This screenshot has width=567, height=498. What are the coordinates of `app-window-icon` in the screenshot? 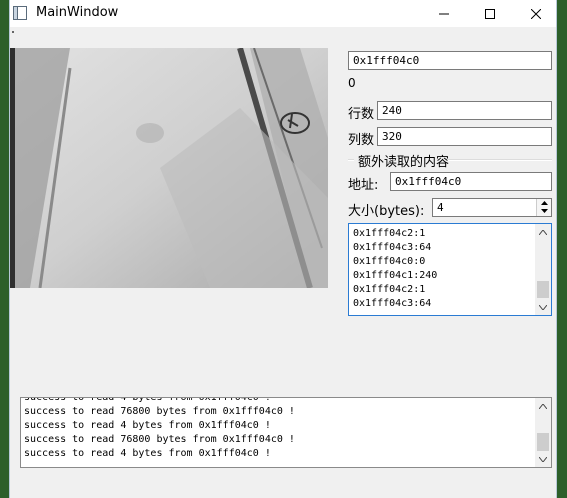 It's located at (20, 13).